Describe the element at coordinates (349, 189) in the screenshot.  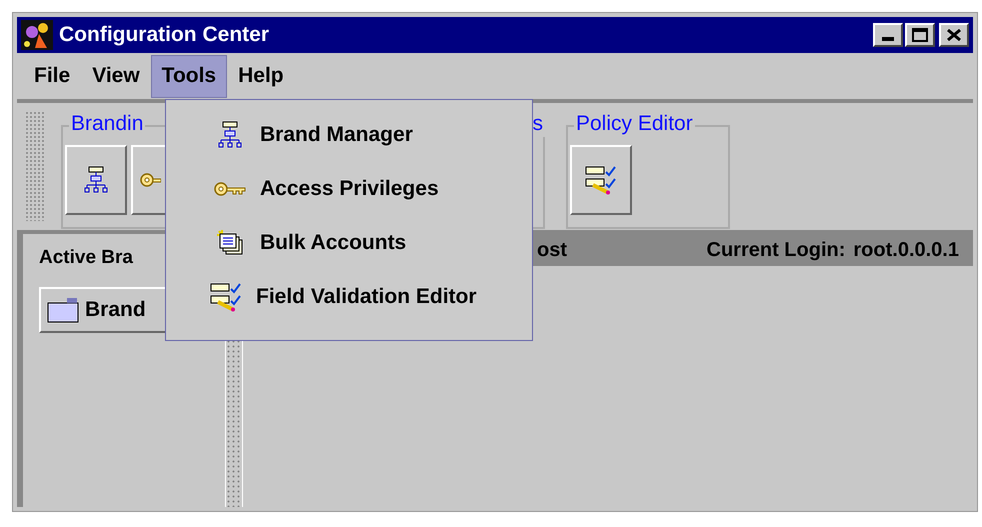
I see `menu-option: Access Privileges` at that location.